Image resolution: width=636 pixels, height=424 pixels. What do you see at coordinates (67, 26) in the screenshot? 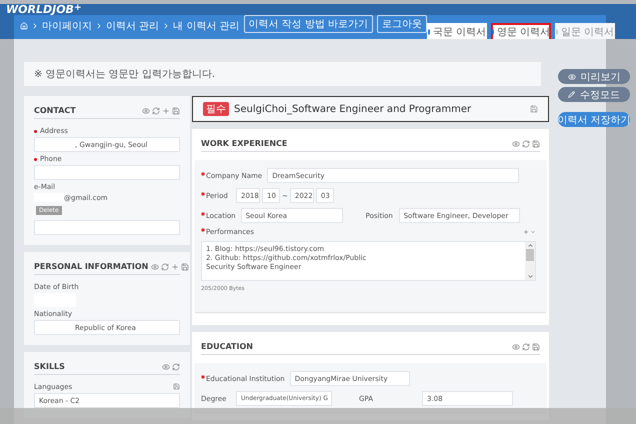
I see `breadcrumb-link: 마이페이지` at bounding box center [67, 26].